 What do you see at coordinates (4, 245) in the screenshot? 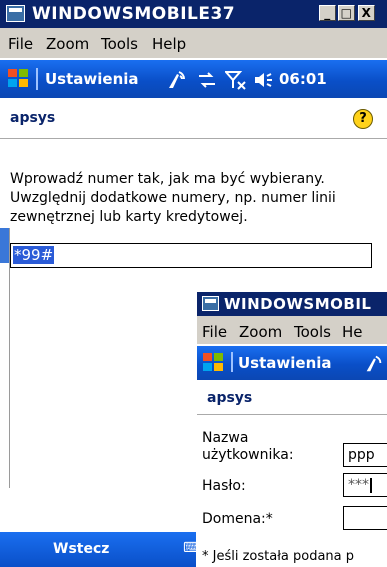
I see `background-window-edge` at bounding box center [4, 245].